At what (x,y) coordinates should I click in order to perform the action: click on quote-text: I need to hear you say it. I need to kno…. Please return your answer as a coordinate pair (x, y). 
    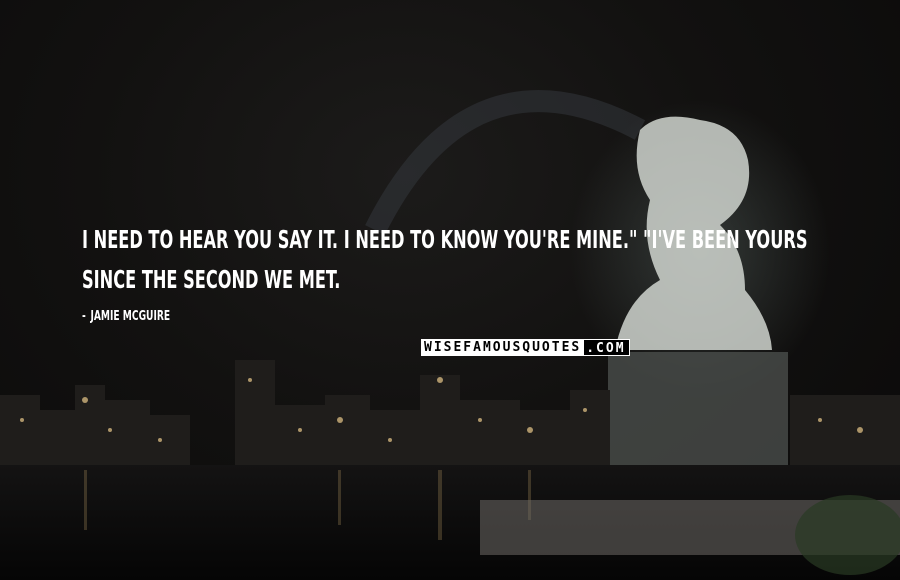
    Looking at the image, I should click on (445, 259).